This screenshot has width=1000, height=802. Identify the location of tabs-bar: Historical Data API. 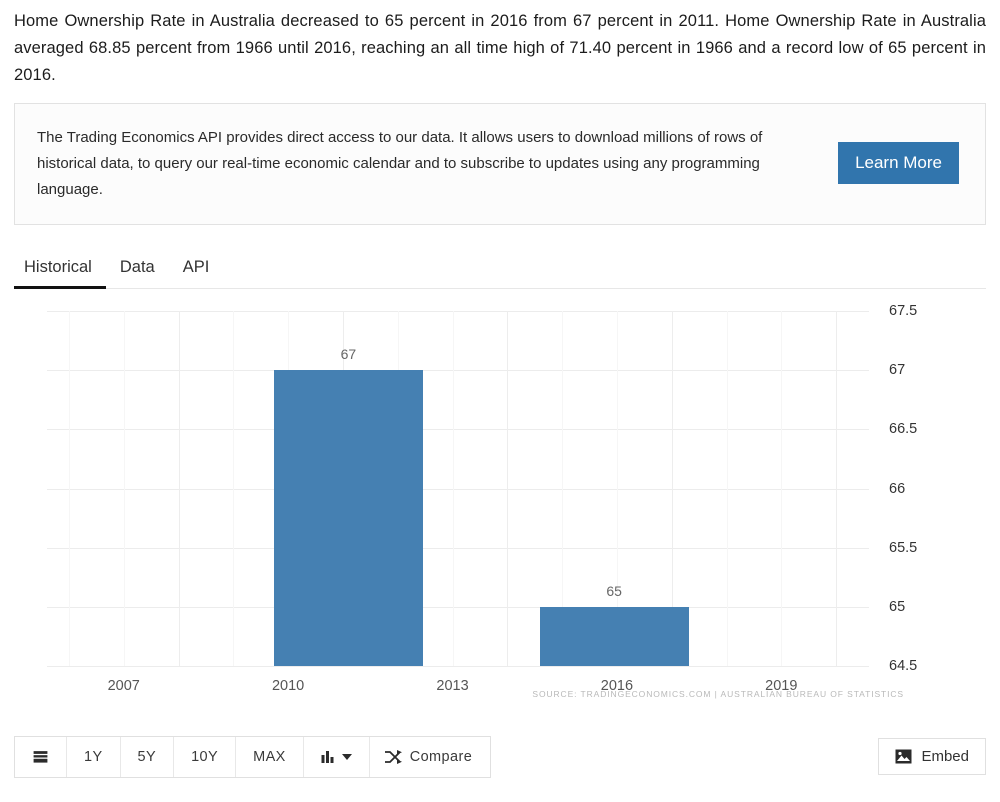
(500, 268).